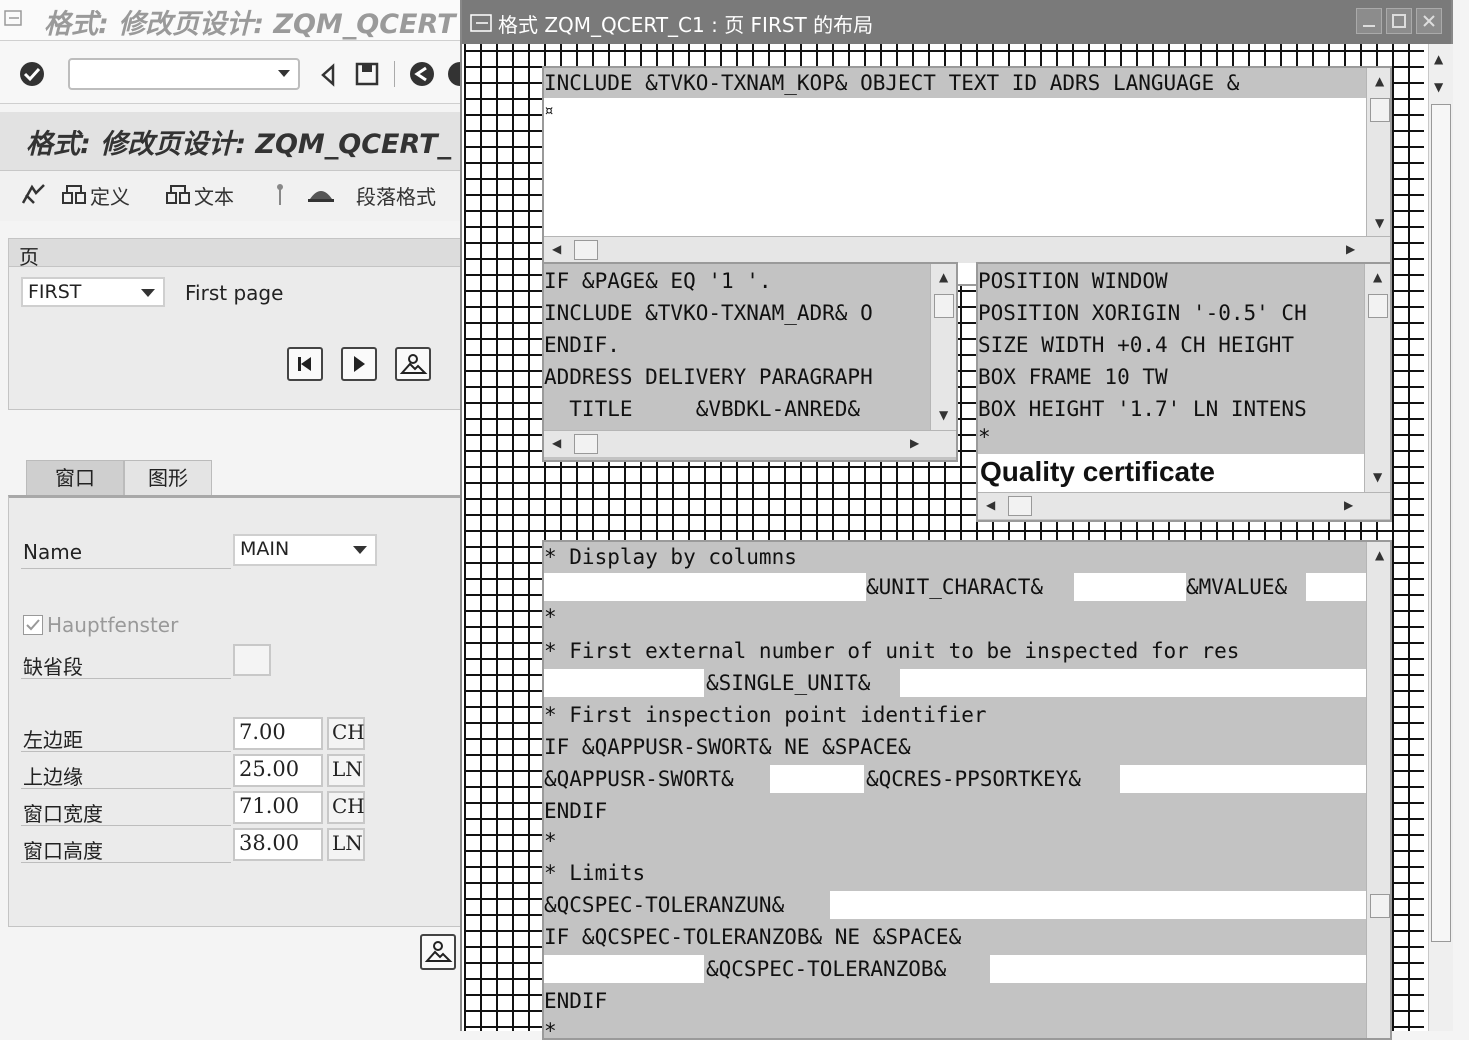 The image size is (1469, 1040). Describe the element at coordinates (1073, 377) in the screenshot. I see `code-line: BOX FRAME 10 TW` at that location.